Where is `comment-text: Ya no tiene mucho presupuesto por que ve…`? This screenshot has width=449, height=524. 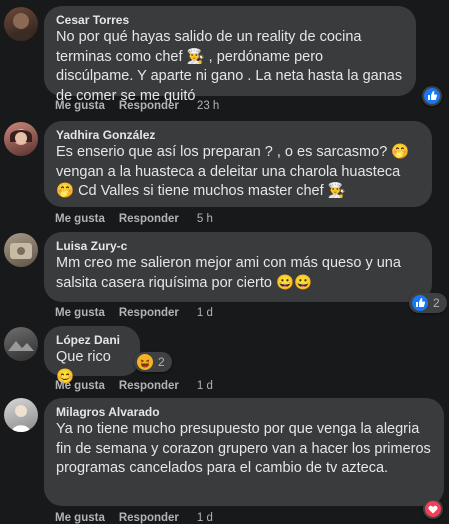 comment-text: Ya no tiene mucho presupuesto por que ve… is located at coordinates (245, 448).